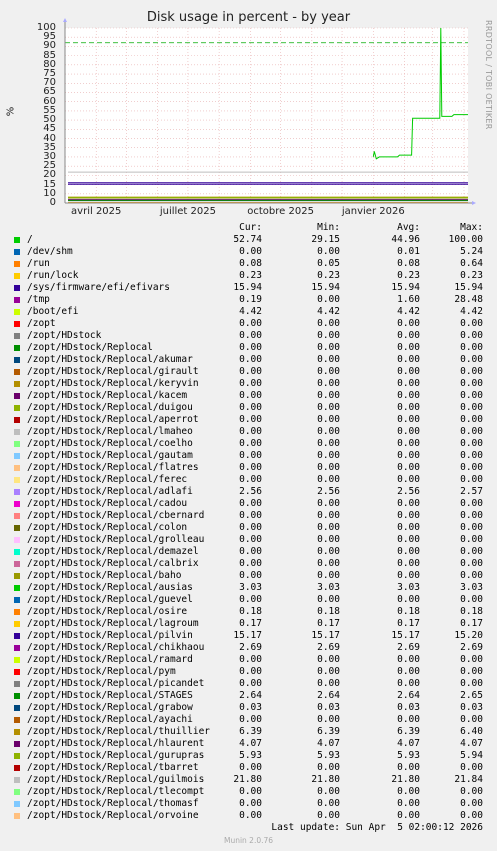 The height and width of the screenshot is (851, 497). I want to click on legend-value-cur: 0.18, so click(250, 611).